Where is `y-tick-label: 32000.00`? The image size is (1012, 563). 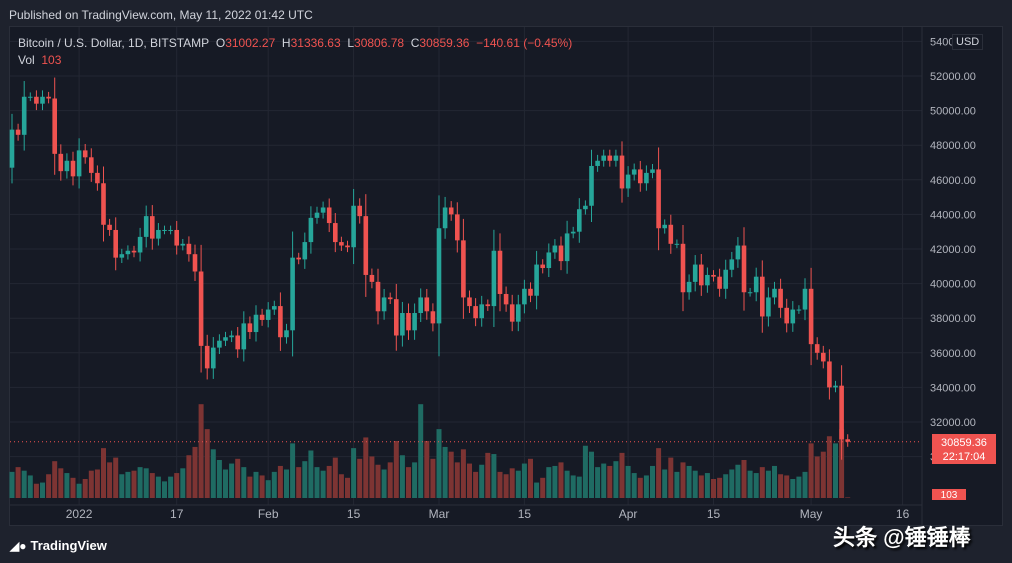
y-tick-label: 32000.00 is located at coordinates (953, 423).